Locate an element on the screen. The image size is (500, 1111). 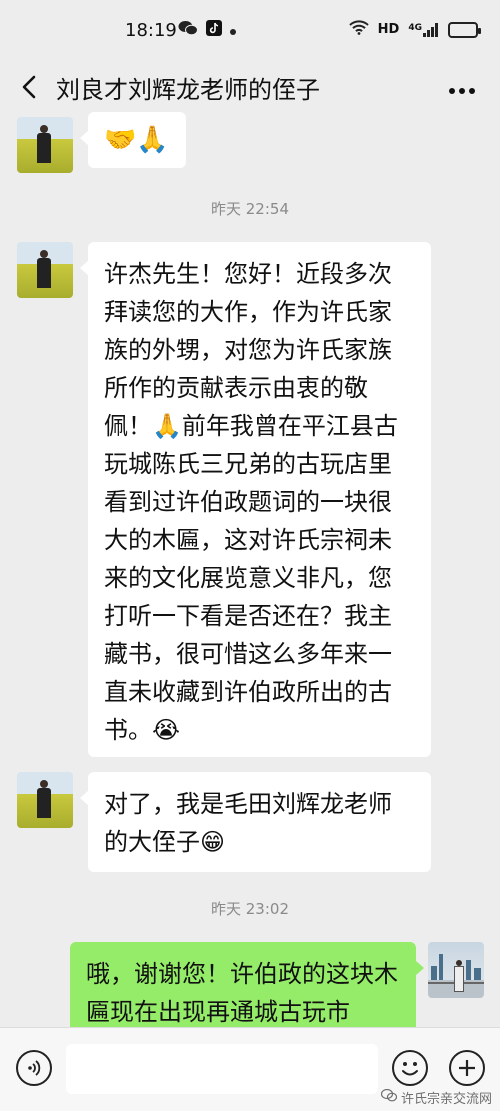
chat-title: 刘良才刘辉龙老师的侄子 is located at coordinates (188, 90).